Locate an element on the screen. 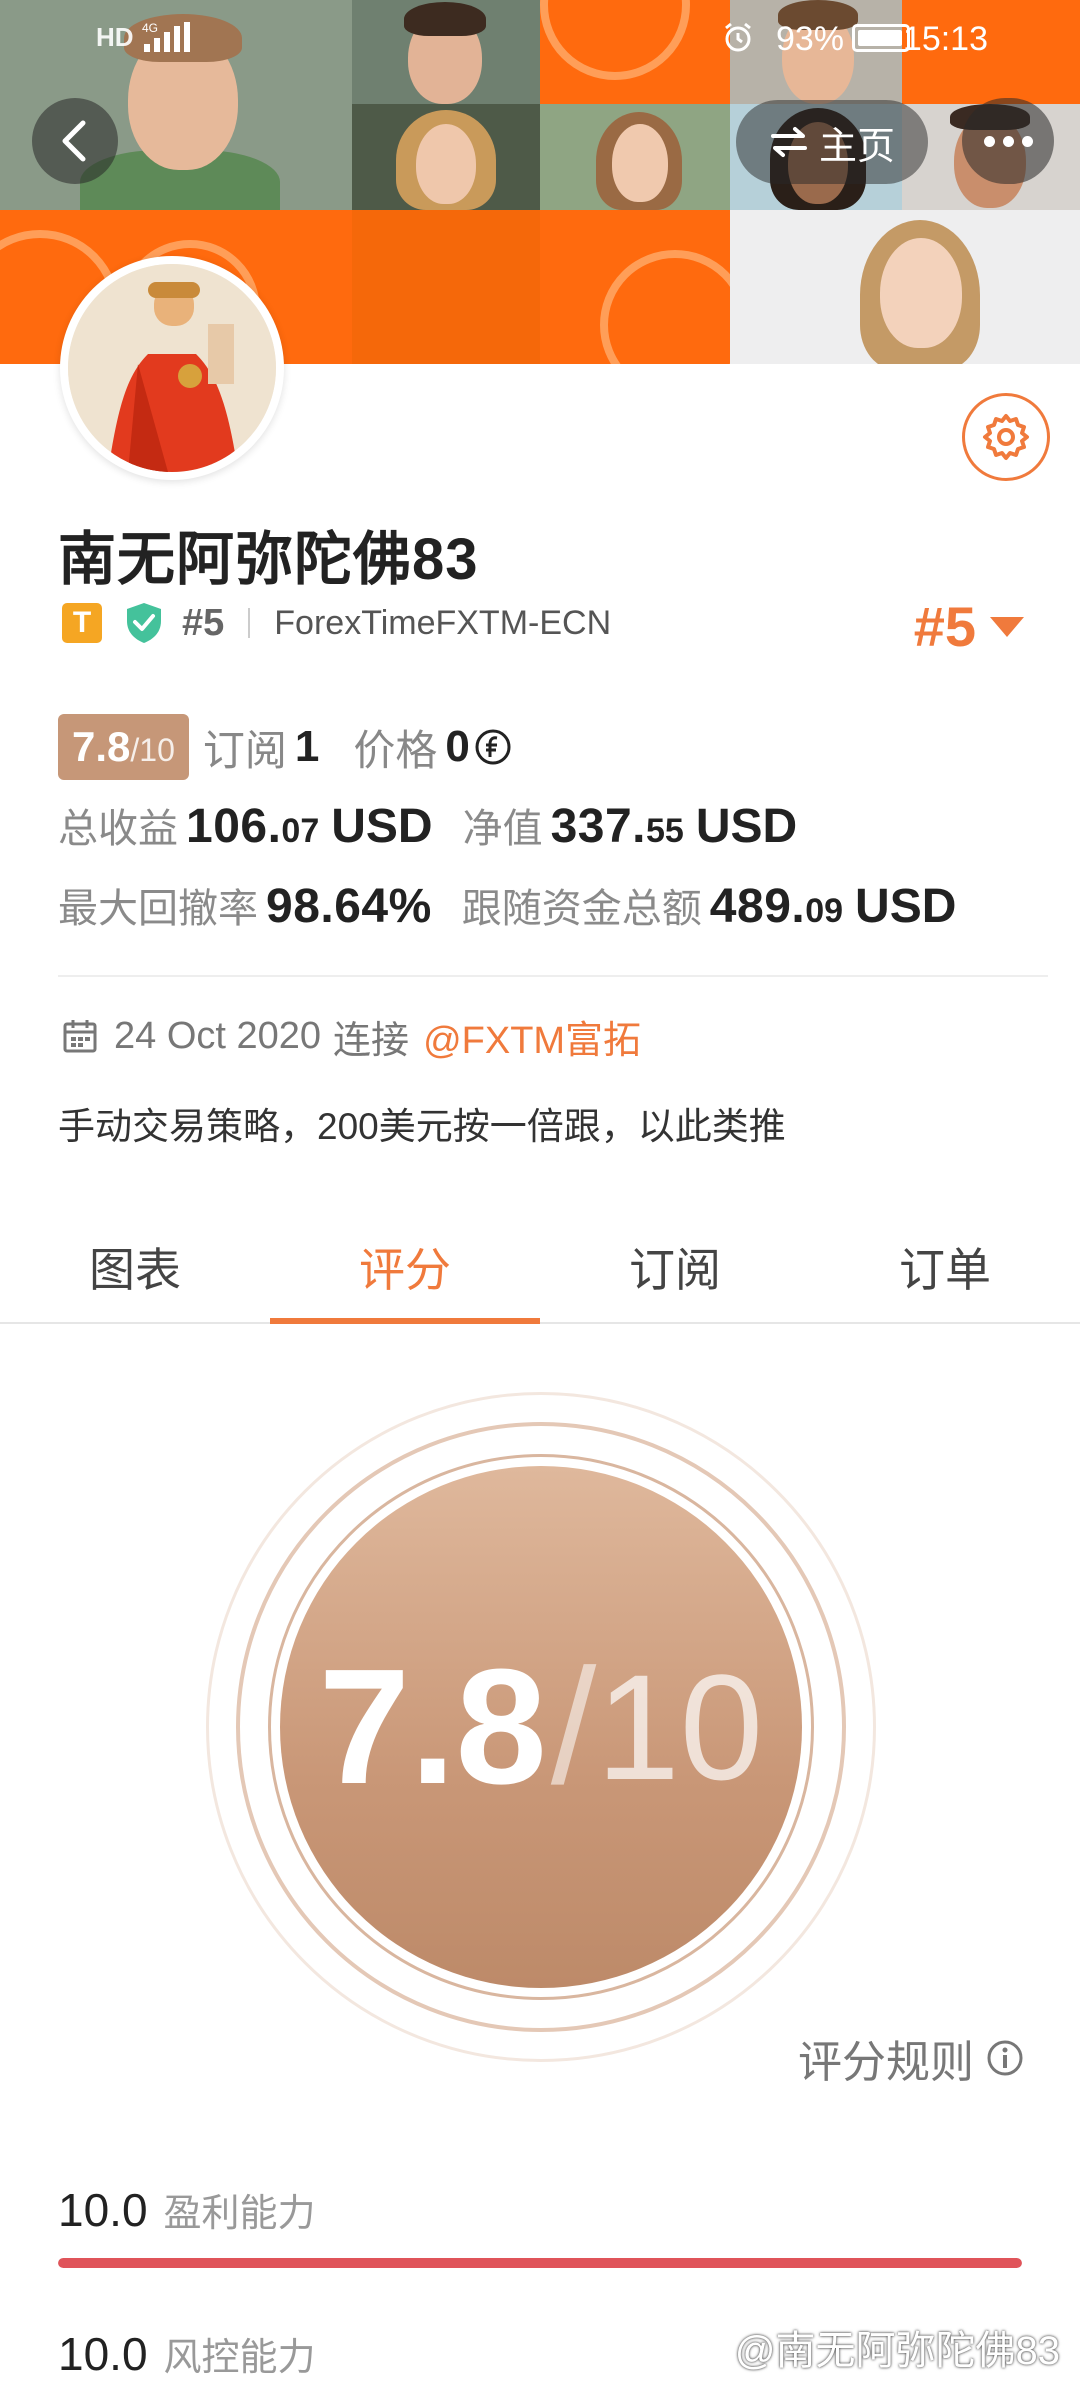 Image resolution: width=1080 pixels, height=2400 pixels. follow-funds-label: 跟随资金总额 is located at coordinates (581, 909).